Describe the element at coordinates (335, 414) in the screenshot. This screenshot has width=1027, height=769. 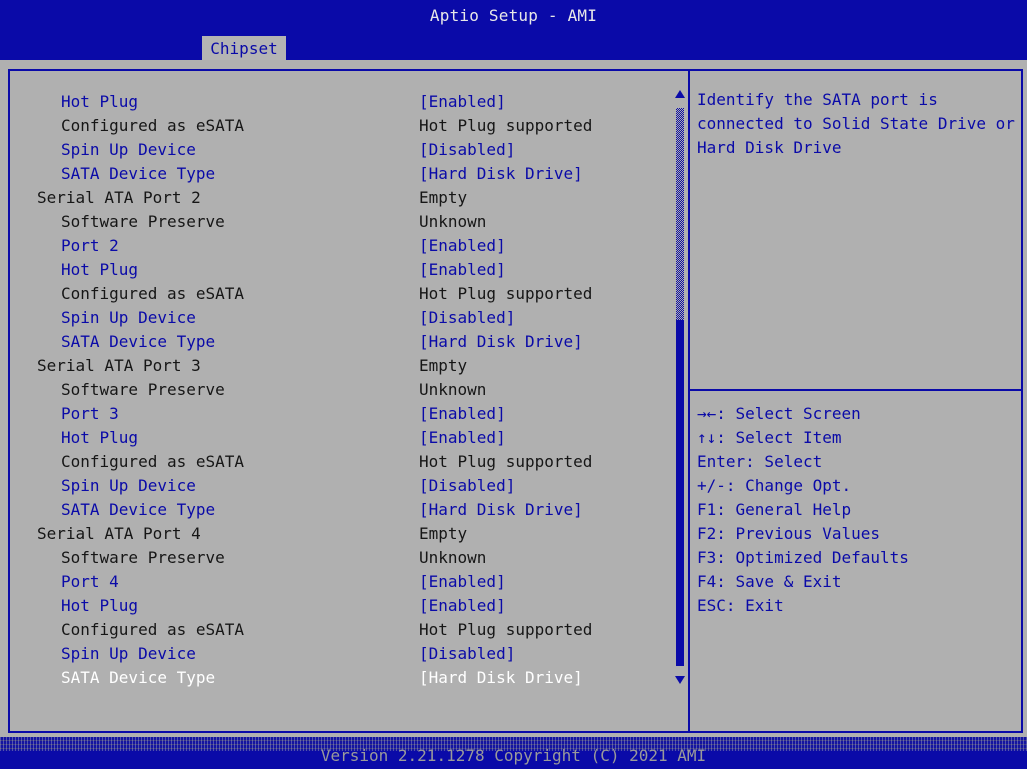
I see `setting-row: Port 3 [Enabled]` at that location.